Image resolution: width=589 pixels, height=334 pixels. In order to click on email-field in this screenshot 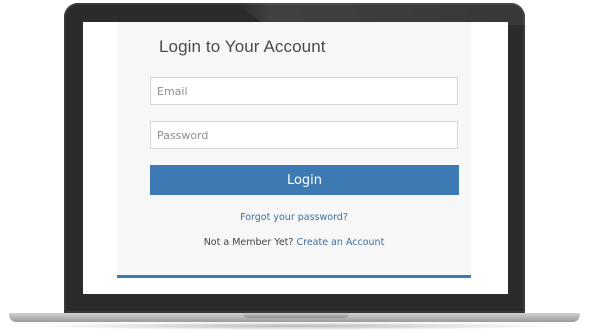, I will do `click(304, 91)`.